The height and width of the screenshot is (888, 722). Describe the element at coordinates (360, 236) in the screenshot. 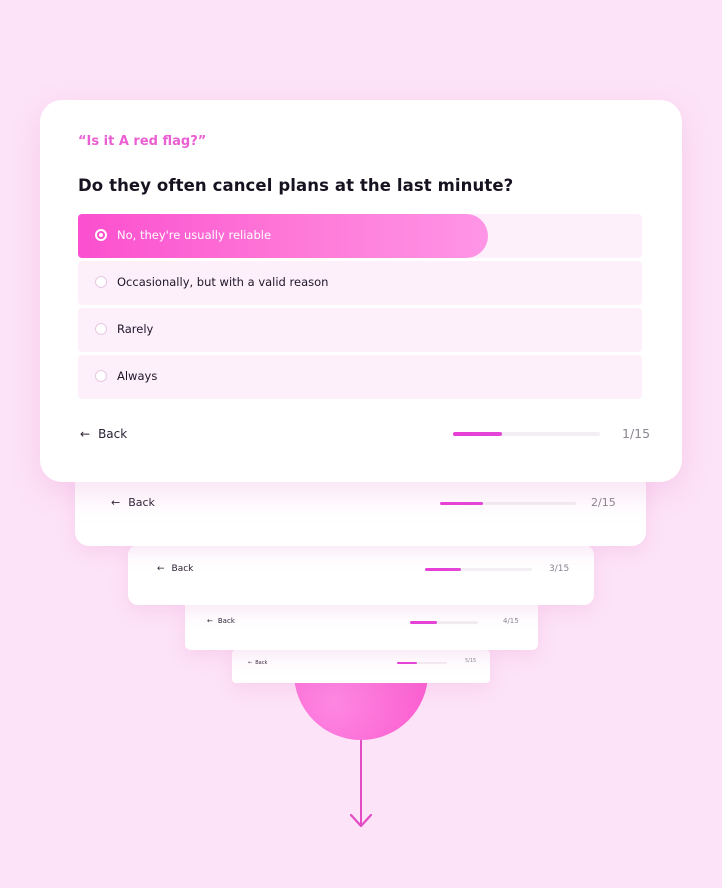

I see `answer-option-1: No, they're usually reliable` at that location.